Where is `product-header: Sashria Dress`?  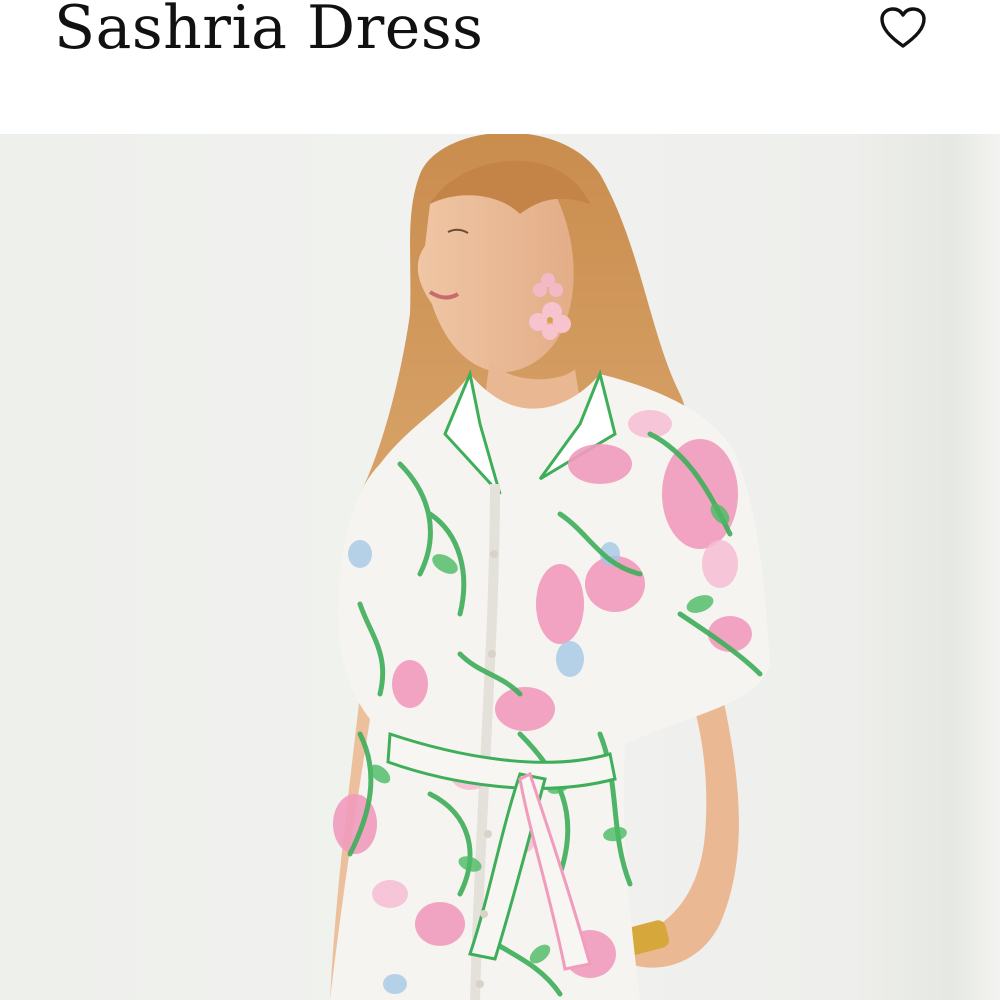 product-header: Sashria Dress is located at coordinates (500, 67).